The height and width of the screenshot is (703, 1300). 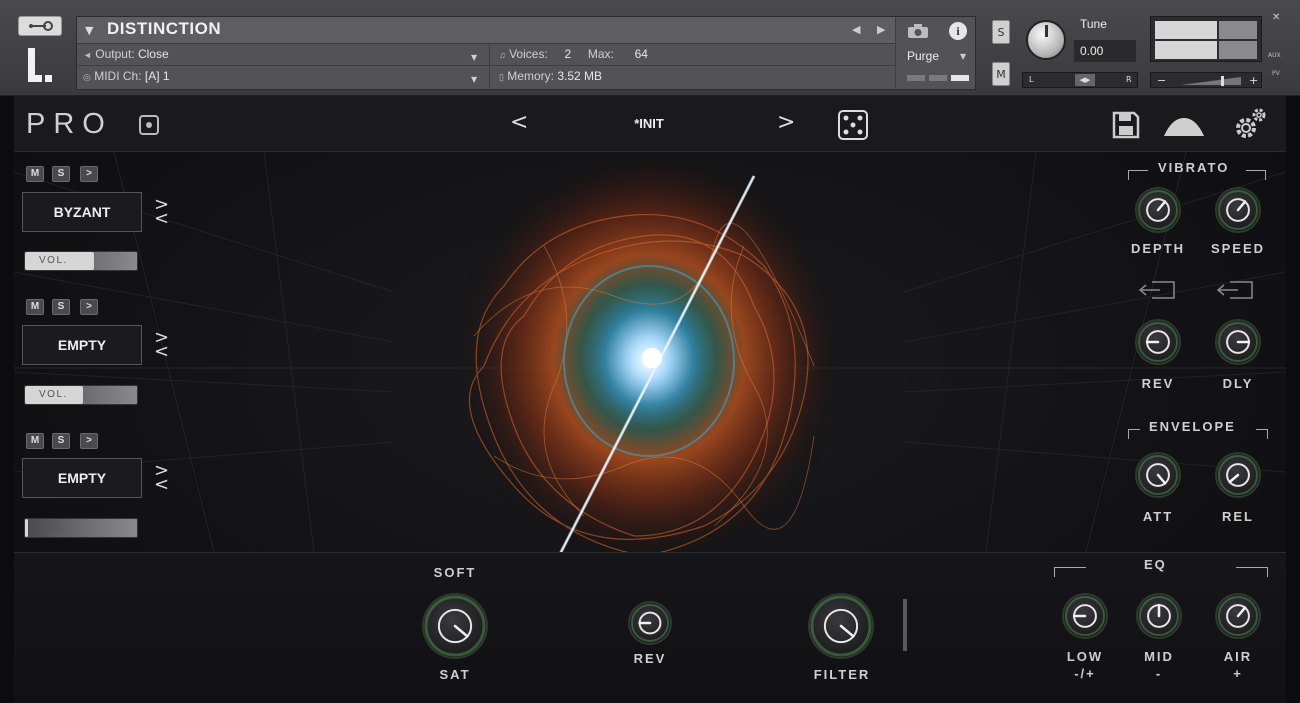 What do you see at coordinates (841, 626) in the screenshot?
I see `filter-knob` at bounding box center [841, 626].